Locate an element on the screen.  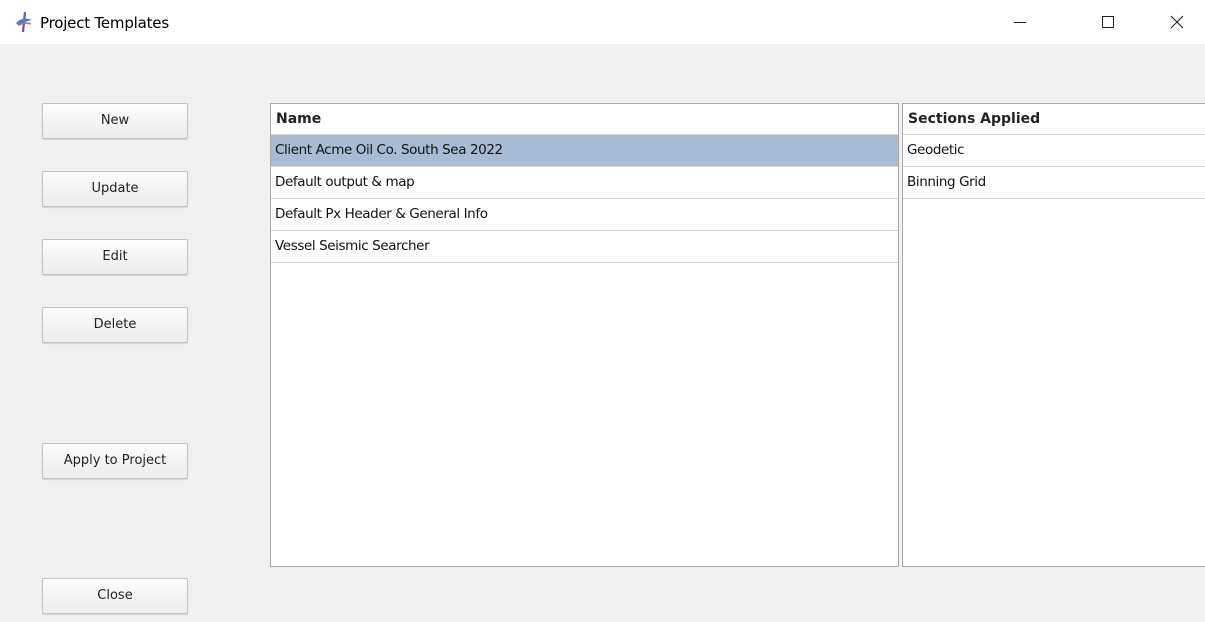
minimize-button is located at coordinates (1020, 22).